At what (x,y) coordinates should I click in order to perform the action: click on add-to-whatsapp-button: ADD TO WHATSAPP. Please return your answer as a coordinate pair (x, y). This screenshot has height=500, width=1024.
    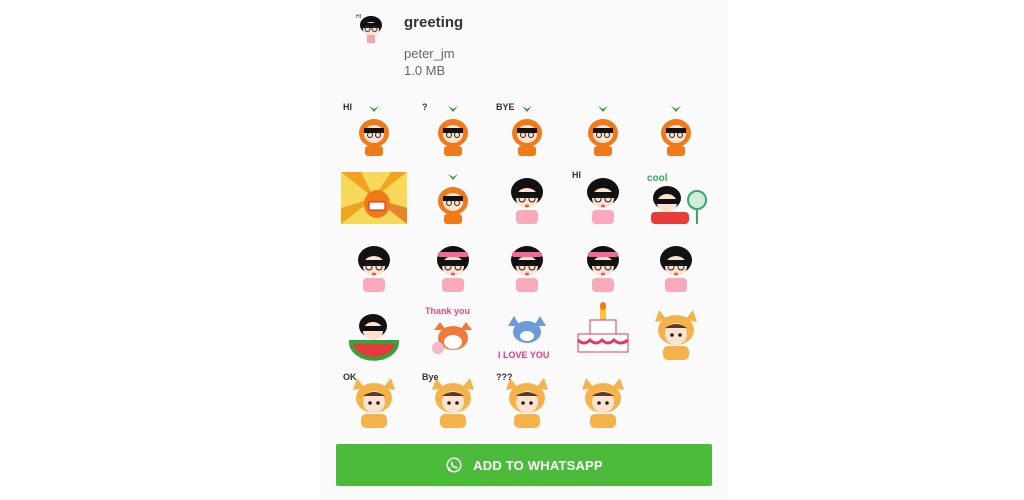
    Looking at the image, I should click on (524, 465).